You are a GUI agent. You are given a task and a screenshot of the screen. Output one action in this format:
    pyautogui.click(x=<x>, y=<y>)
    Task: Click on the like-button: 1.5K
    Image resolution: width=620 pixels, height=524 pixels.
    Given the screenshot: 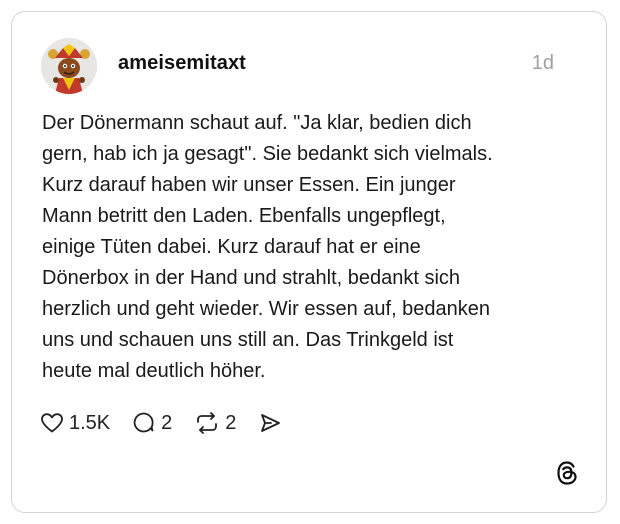 What is the action you would take?
    pyautogui.click(x=75, y=423)
    